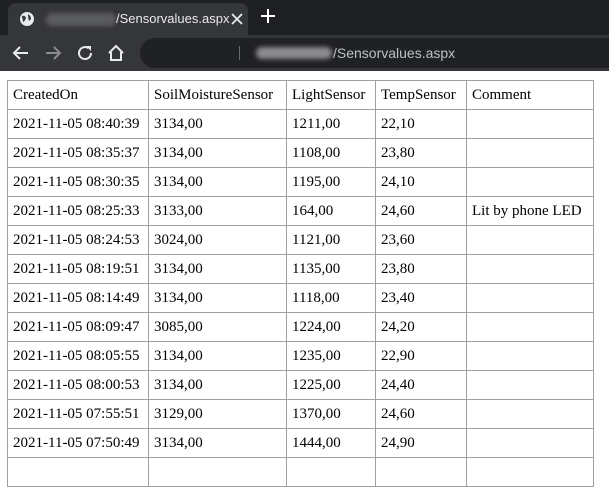  I want to click on table-row: 2021-11-05 08:35:37 3134,00 1108,00 23,80, so click(300, 153).